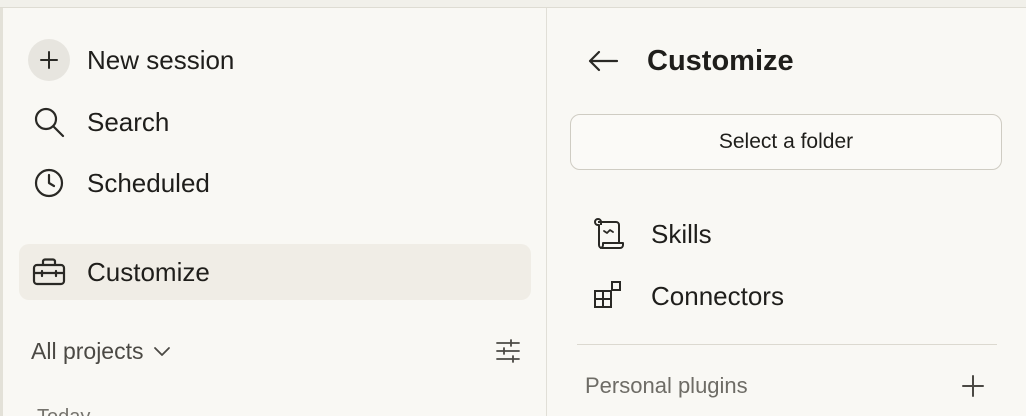 The image size is (1026, 416). Describe the element at coordinates (128, 121) in the screenshot. I see `search-label: Search` at that location.